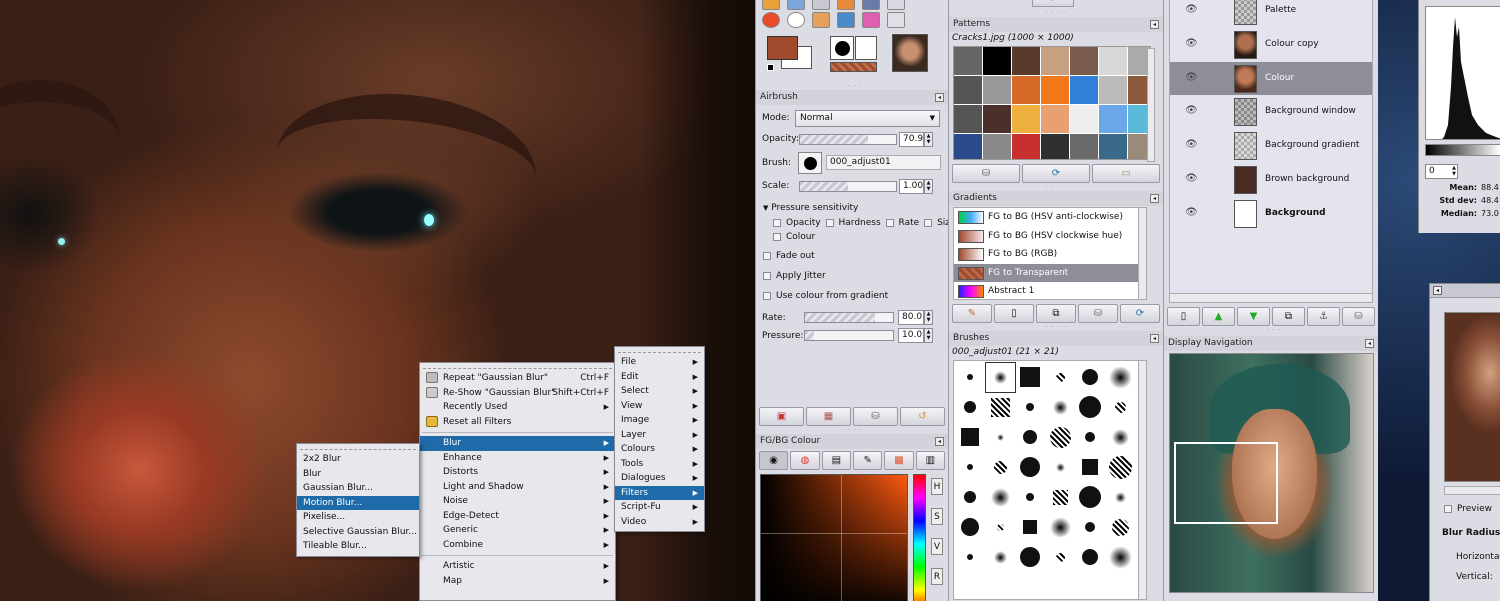  I want to click on clone-tool-icon, so click(871, 5).